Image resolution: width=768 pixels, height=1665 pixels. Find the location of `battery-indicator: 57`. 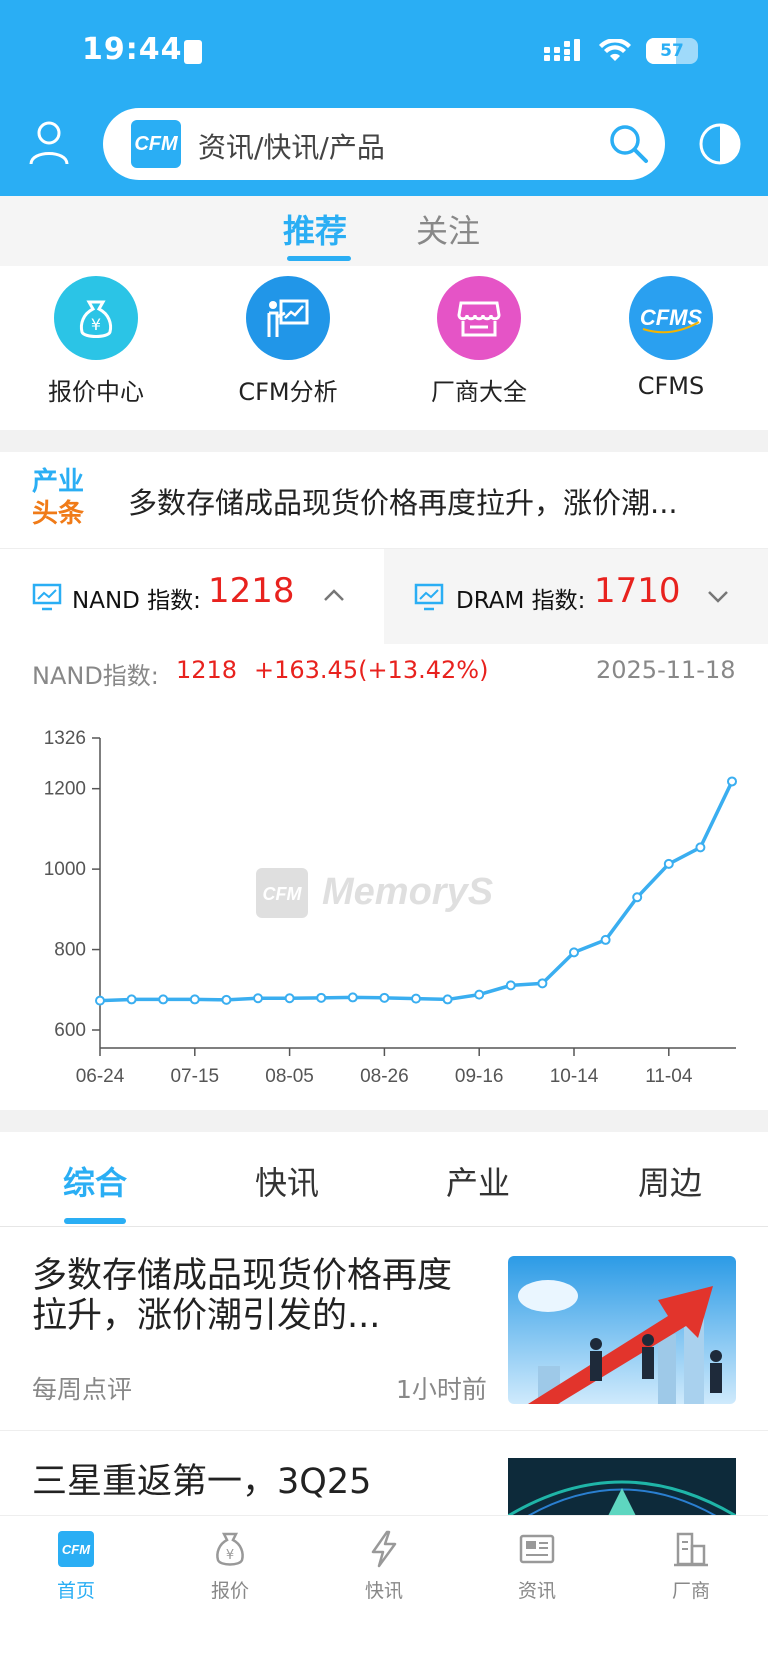

battery-indicator: 57 is located at coordinates (672, 51).